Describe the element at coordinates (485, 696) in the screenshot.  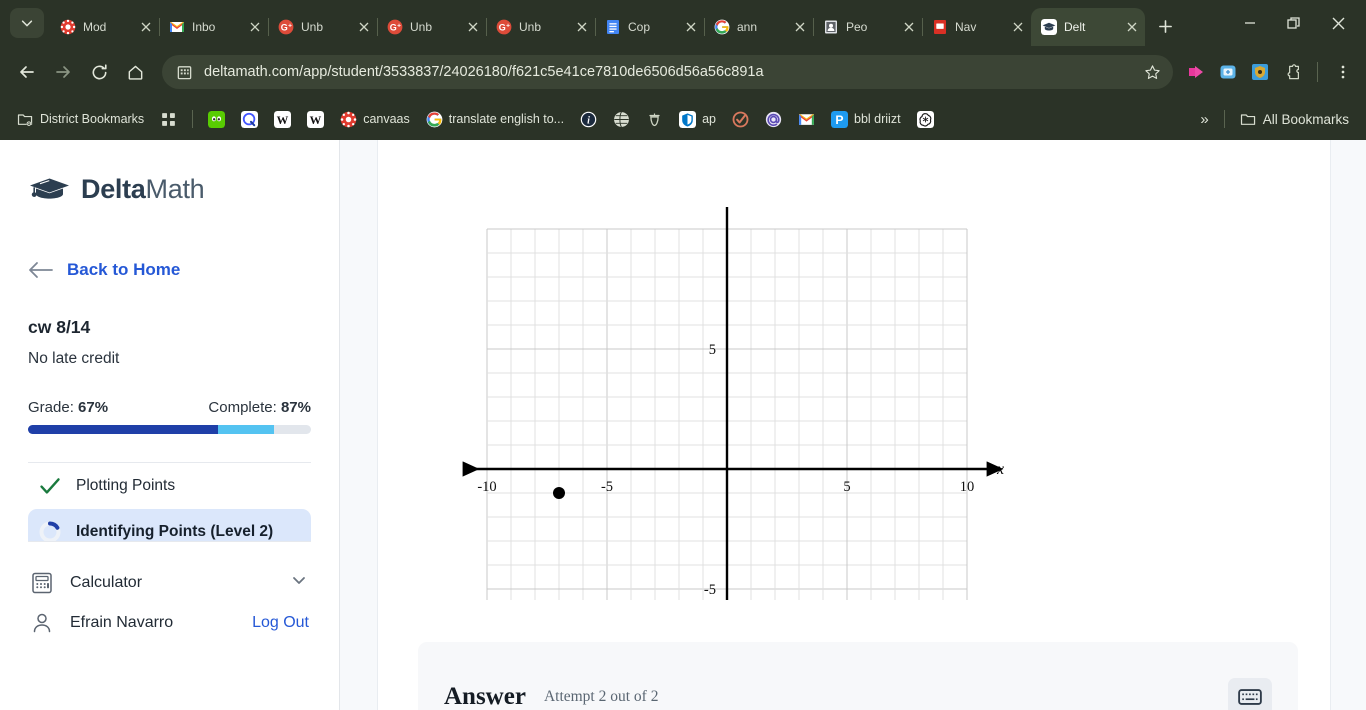
I see `answer-title: Answer` at that location.